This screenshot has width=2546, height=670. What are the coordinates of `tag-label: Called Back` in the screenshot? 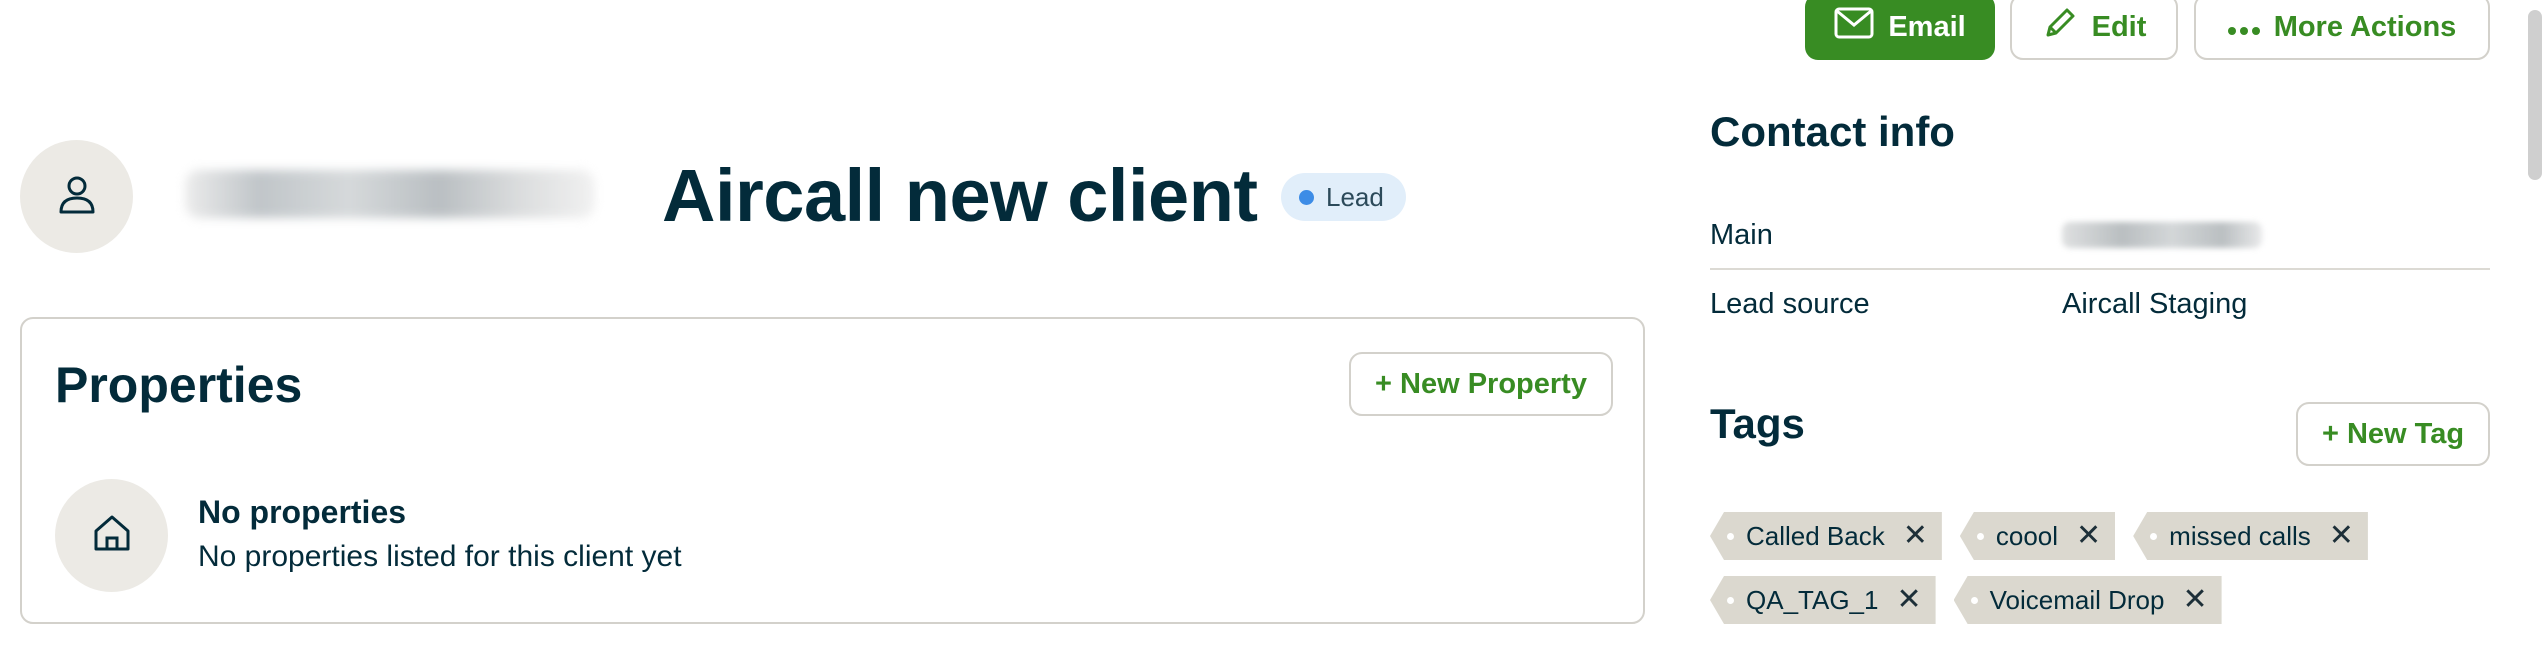 It's located at (1815, 535).